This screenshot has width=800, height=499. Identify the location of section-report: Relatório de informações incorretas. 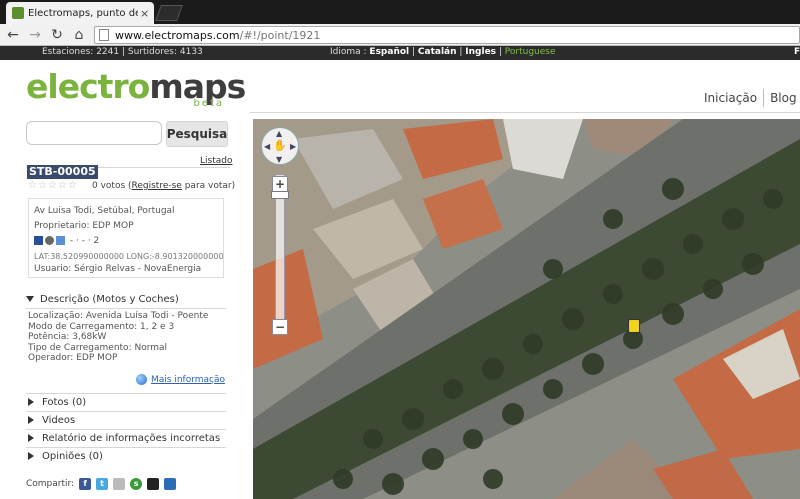
(126, 437).